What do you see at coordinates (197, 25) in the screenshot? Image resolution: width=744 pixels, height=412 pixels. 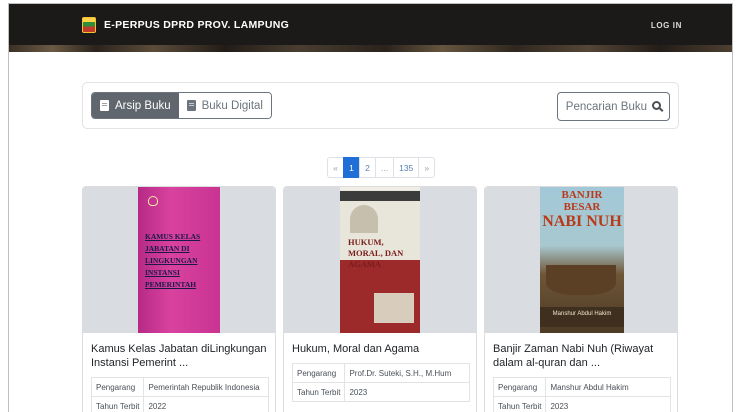 I see `brand-title: E-PERPUS DPRD PROV. LAMPUNG` at bounding box center [197, 25].